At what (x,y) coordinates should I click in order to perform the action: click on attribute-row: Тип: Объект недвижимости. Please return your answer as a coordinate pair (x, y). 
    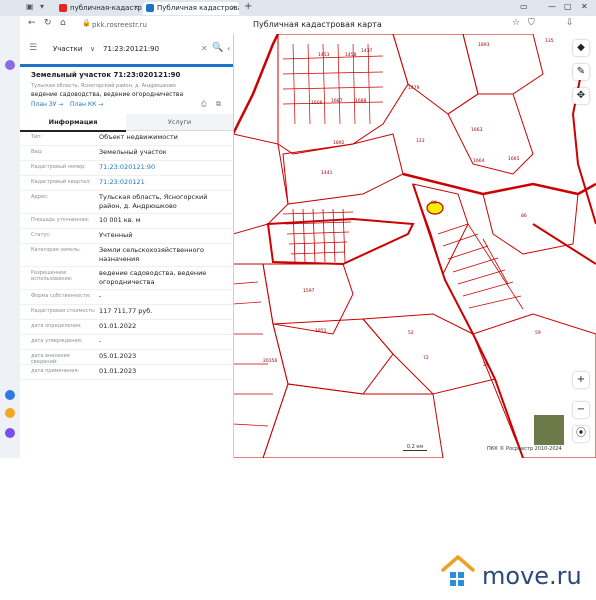
    Looking at the image, I should click on (126, 138).